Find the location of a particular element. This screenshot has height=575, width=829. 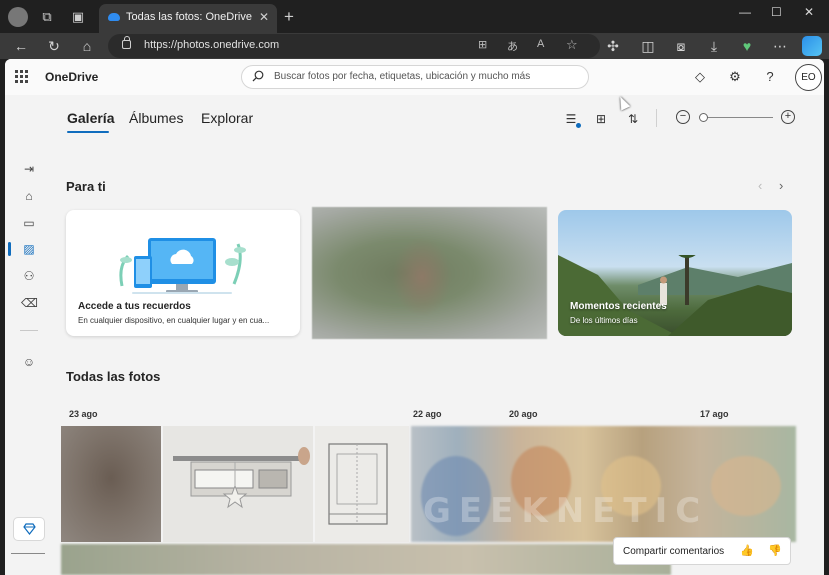

rail-home-icon: ⌂ is located at coordinates (29, 196).